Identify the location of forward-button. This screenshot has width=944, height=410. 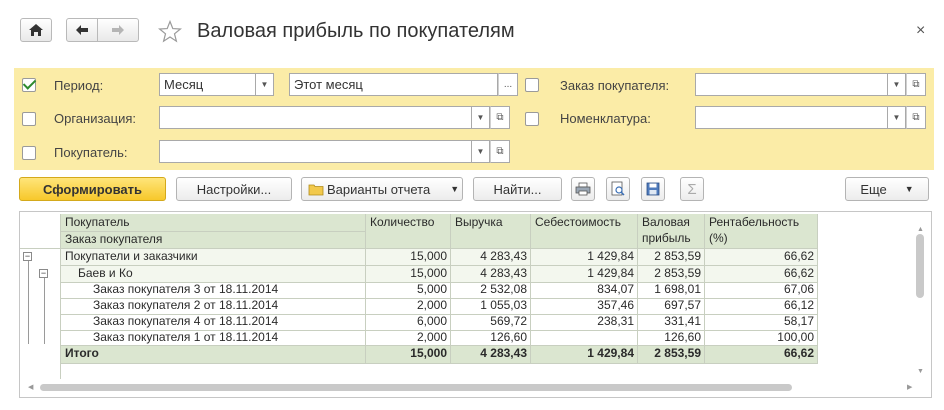
(118, 30).